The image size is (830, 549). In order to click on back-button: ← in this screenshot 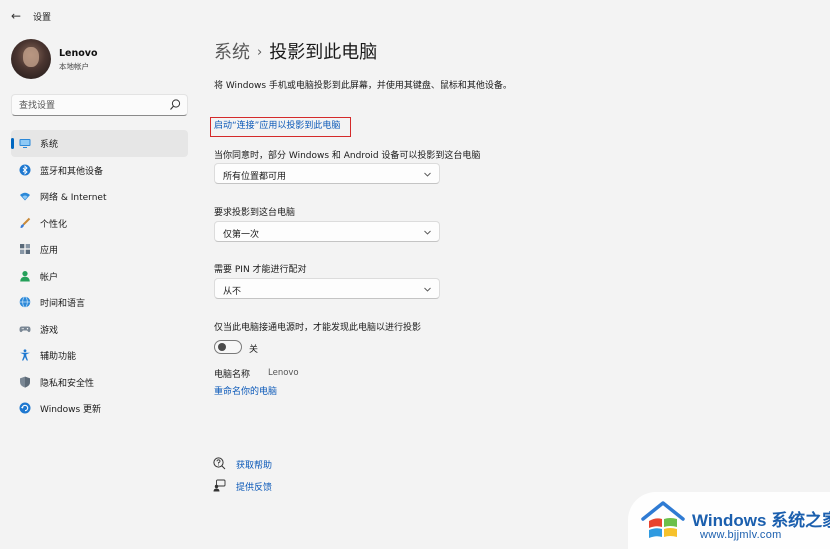, I will do `click(16, 16)`.